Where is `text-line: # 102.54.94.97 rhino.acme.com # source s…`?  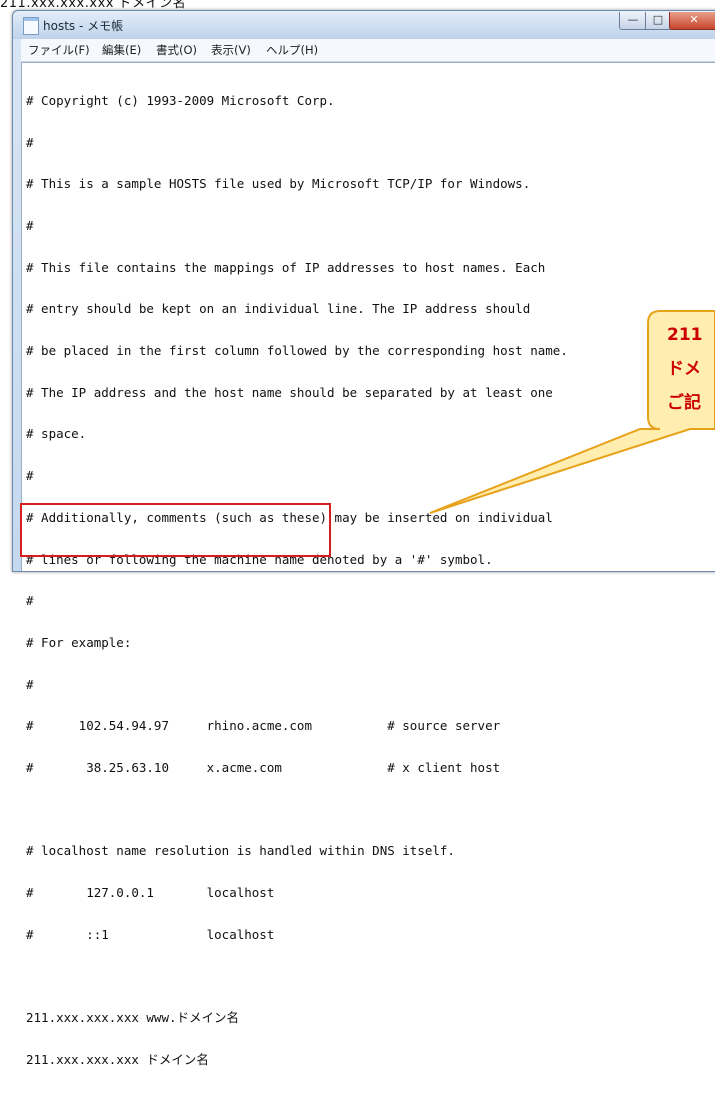
text-line: # 102.54.94.97 rhino.acme.com # source s… is located at coordinates (263, 726).